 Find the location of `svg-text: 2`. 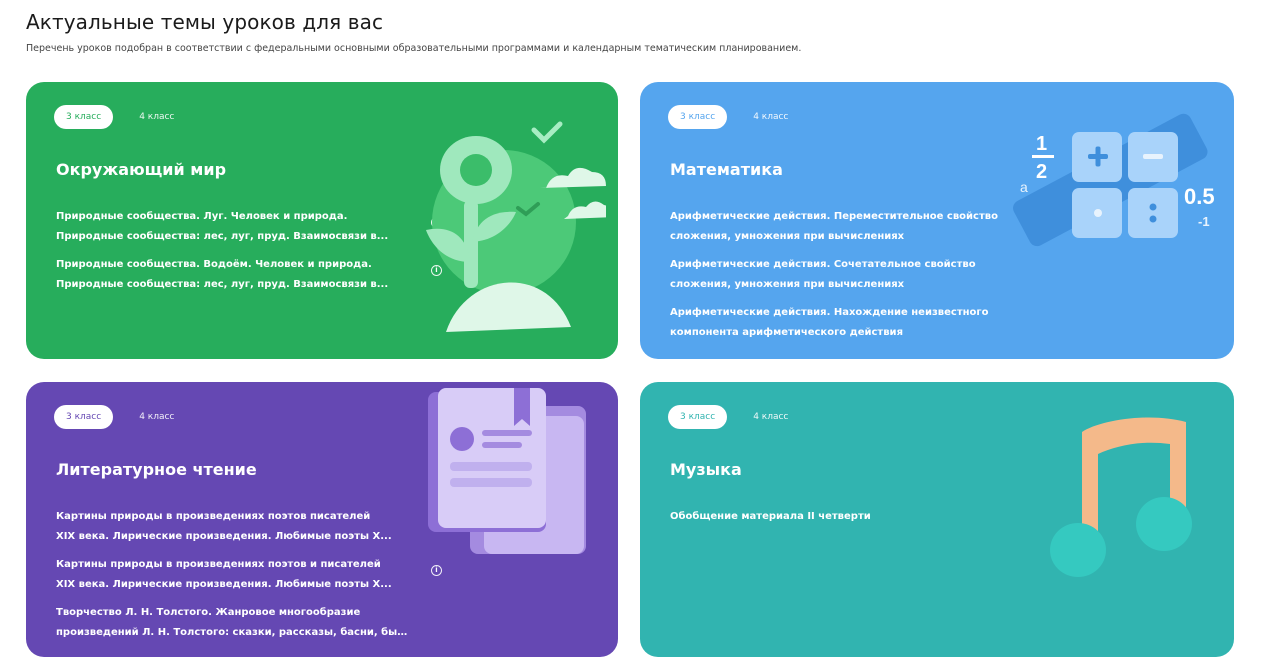

svg-text: 2 is located at coordinates (1041, 172).